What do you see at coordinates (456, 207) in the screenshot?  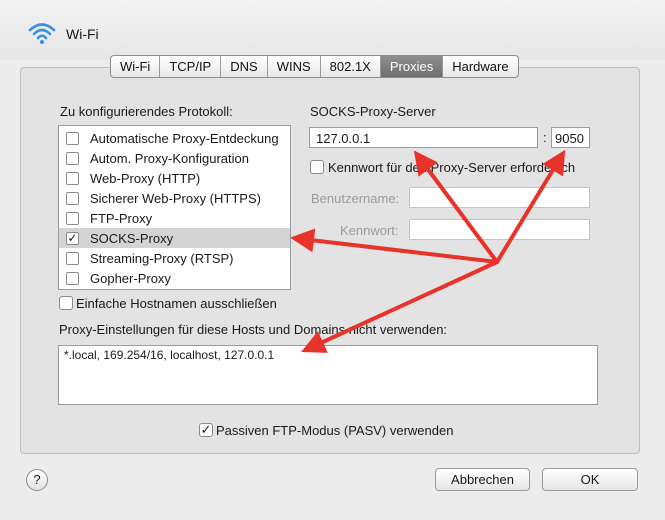 I see `arrow-to-host-field` at bounding box center [456, 207].